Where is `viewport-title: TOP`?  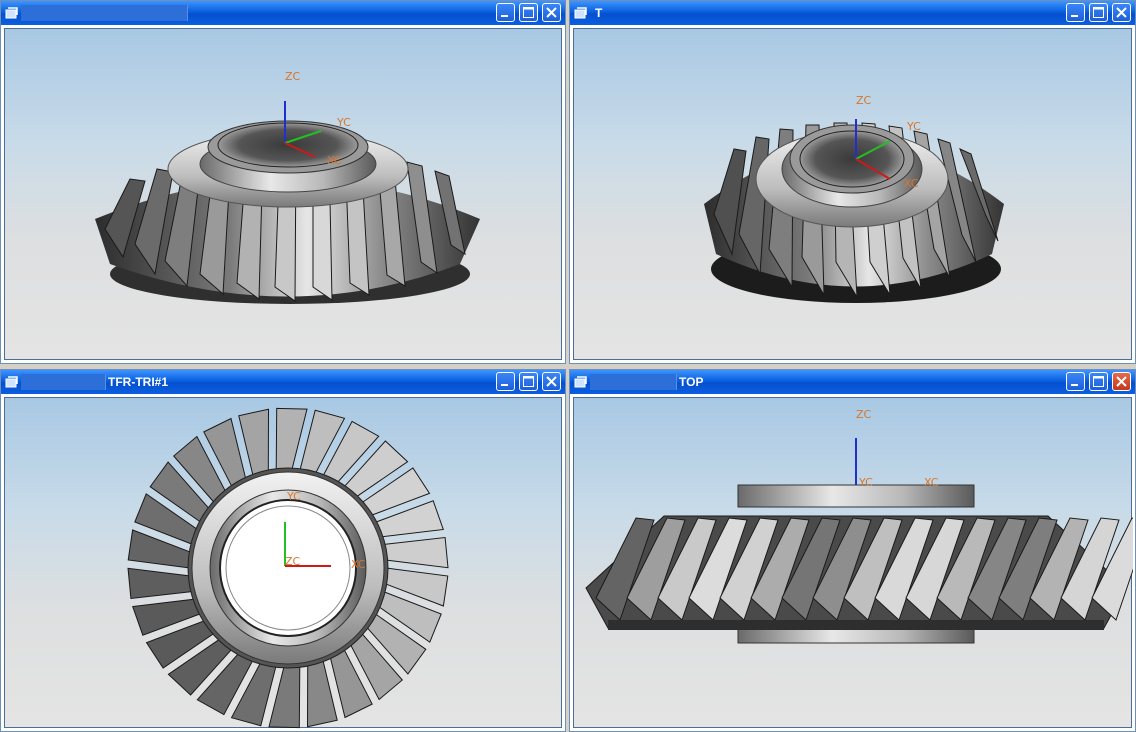
viewport-title: TOP is located at coordinates (691, 382).